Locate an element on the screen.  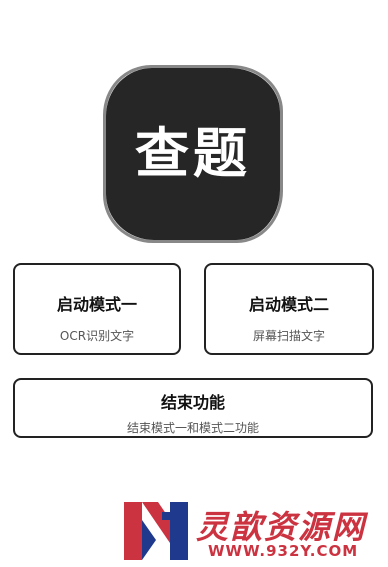
watermark: 灵歆资源网 WWW.932Y.COM is located at coordinates (253, 532).